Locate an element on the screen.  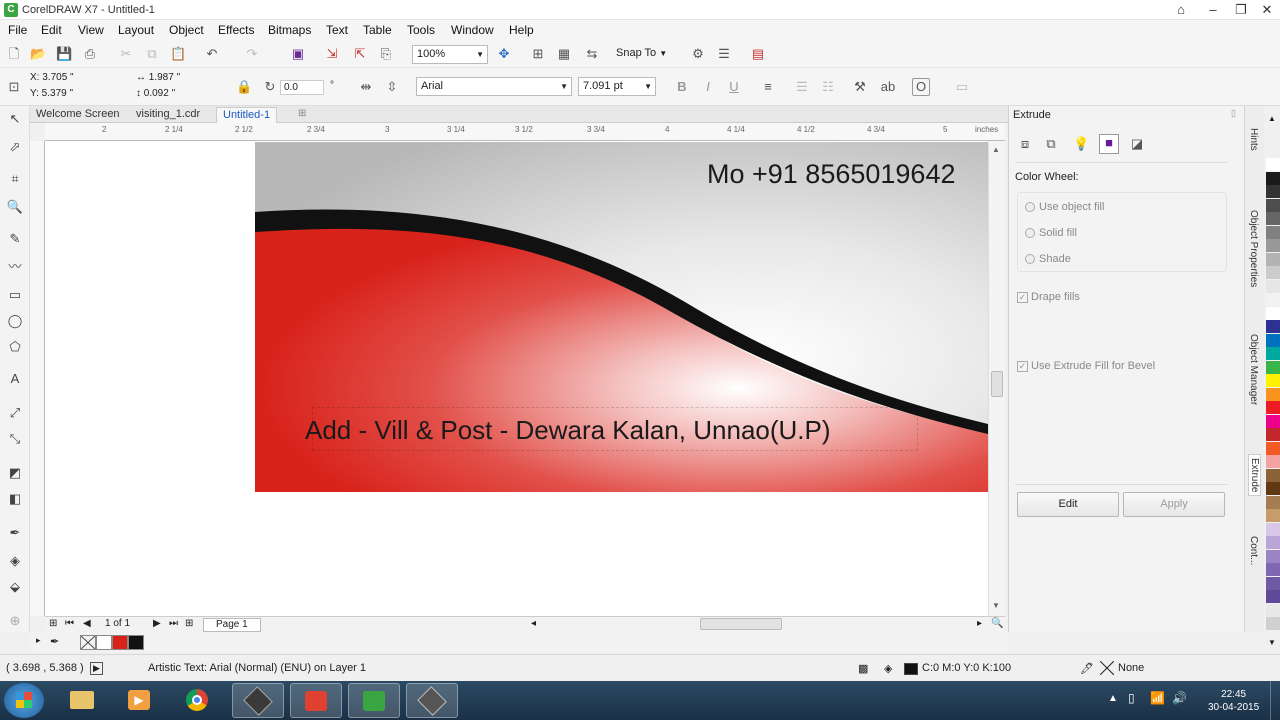
menu-layout: Layout is located at coordinates (136, 30).